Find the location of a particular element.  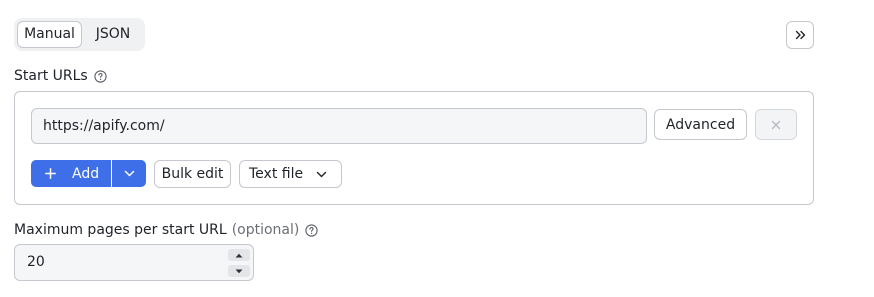

optional-label: (optional) is located at coordinates (265, 230).